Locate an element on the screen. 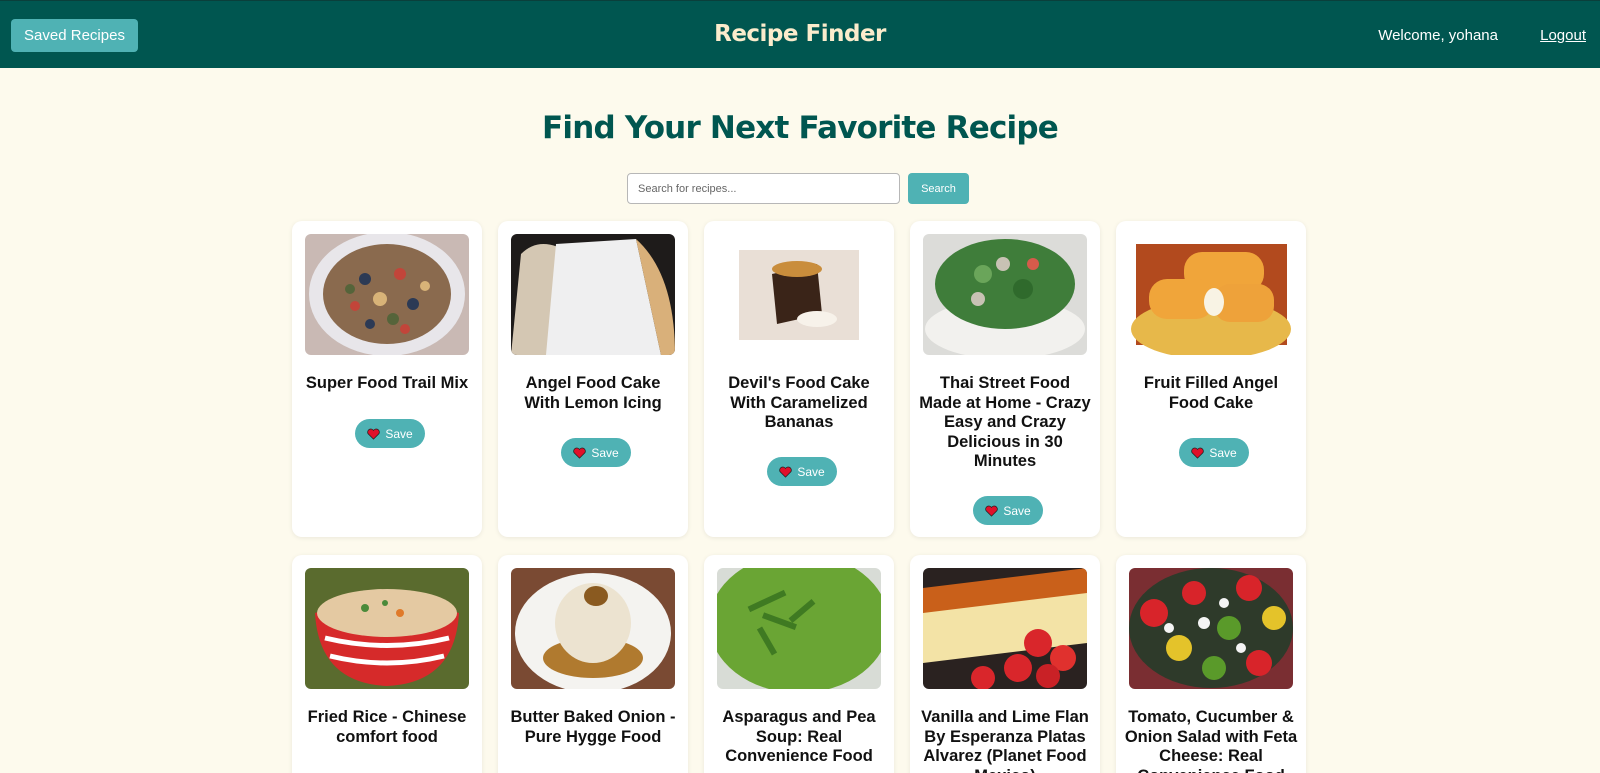 The image size is (1600, 773). devils-food-cake-image is located at coordinates (799, 294).